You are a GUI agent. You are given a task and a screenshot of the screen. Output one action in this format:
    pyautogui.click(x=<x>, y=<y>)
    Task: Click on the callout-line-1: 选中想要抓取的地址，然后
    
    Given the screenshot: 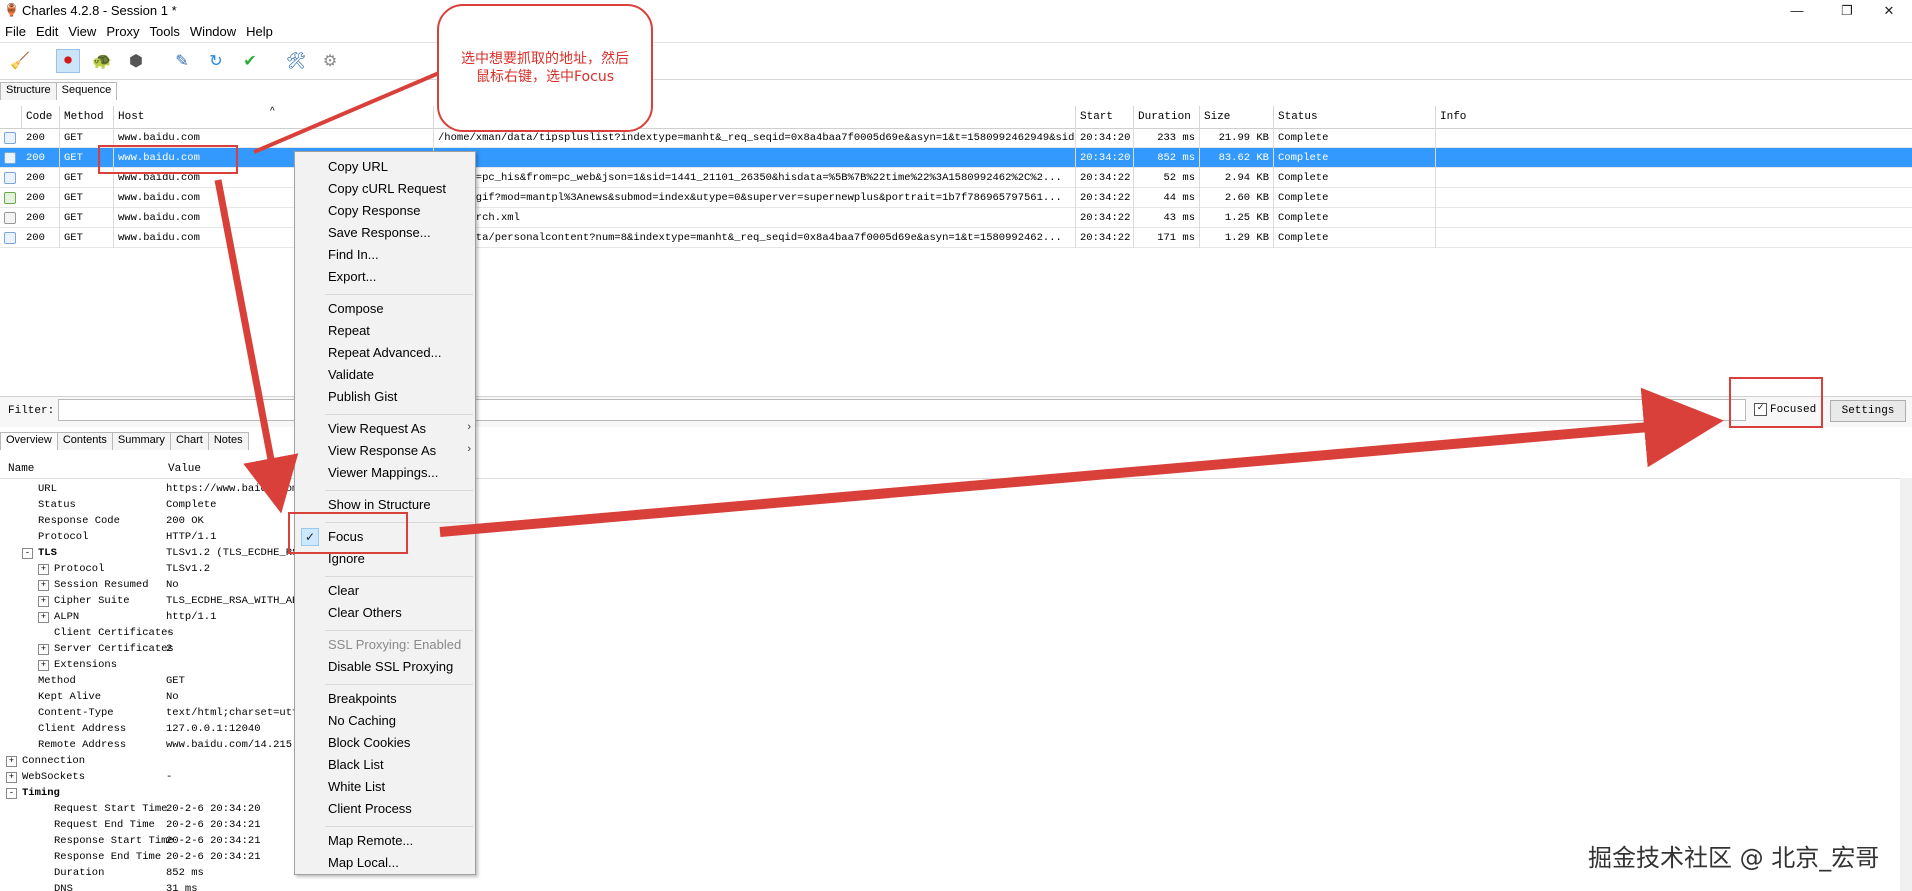 What is the action you would take?
    pyautogui.click(x=545, y=59)
    